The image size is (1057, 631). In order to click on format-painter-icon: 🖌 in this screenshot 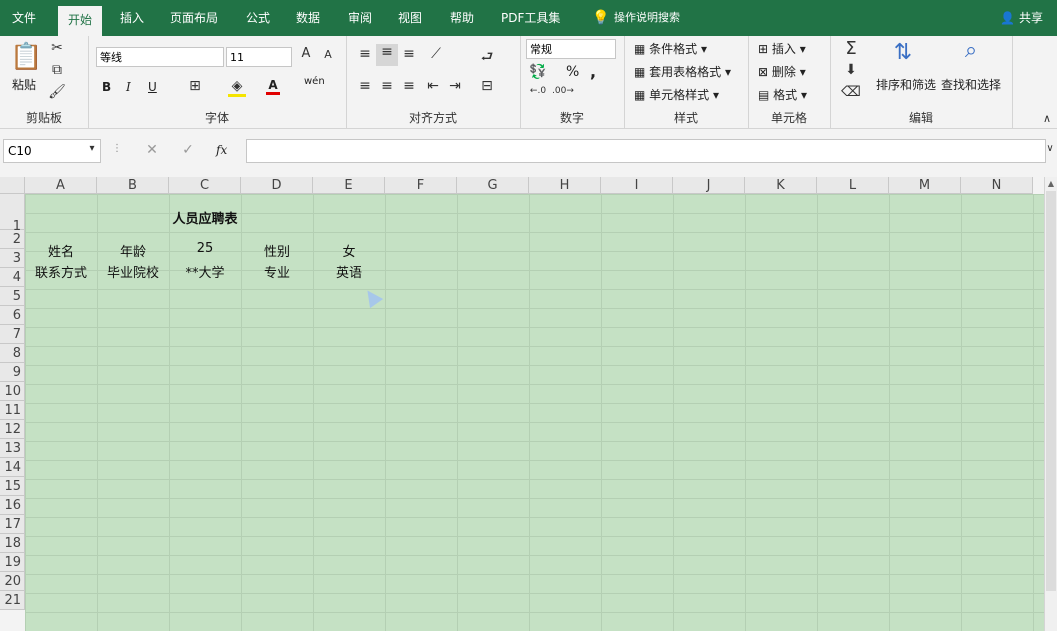, I will do `click(57, 92)`.